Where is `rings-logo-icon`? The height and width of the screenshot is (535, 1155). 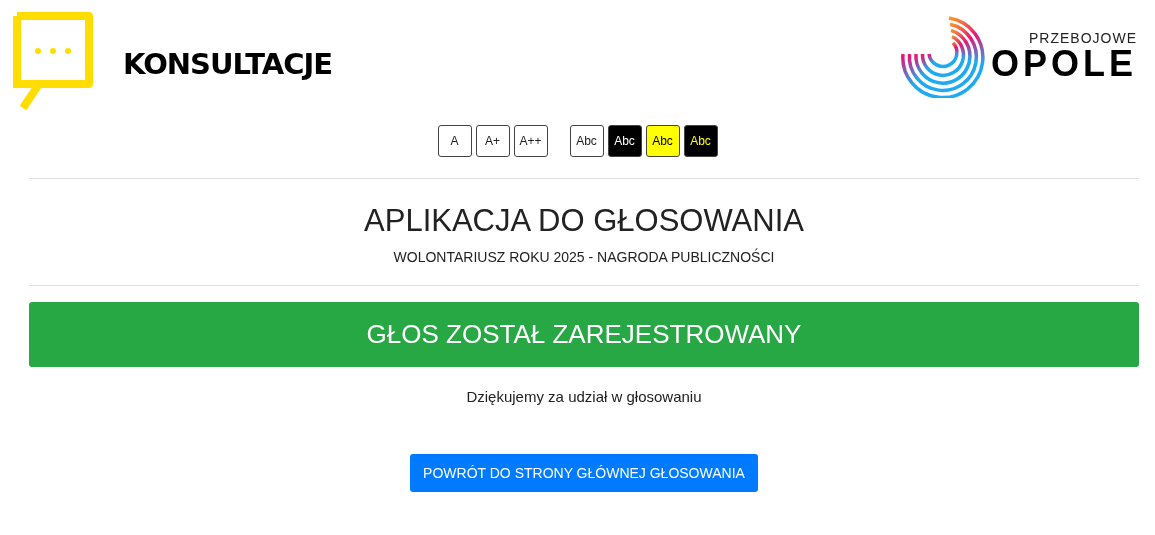 rings-logo-icon is located at coordinates (942, 56).